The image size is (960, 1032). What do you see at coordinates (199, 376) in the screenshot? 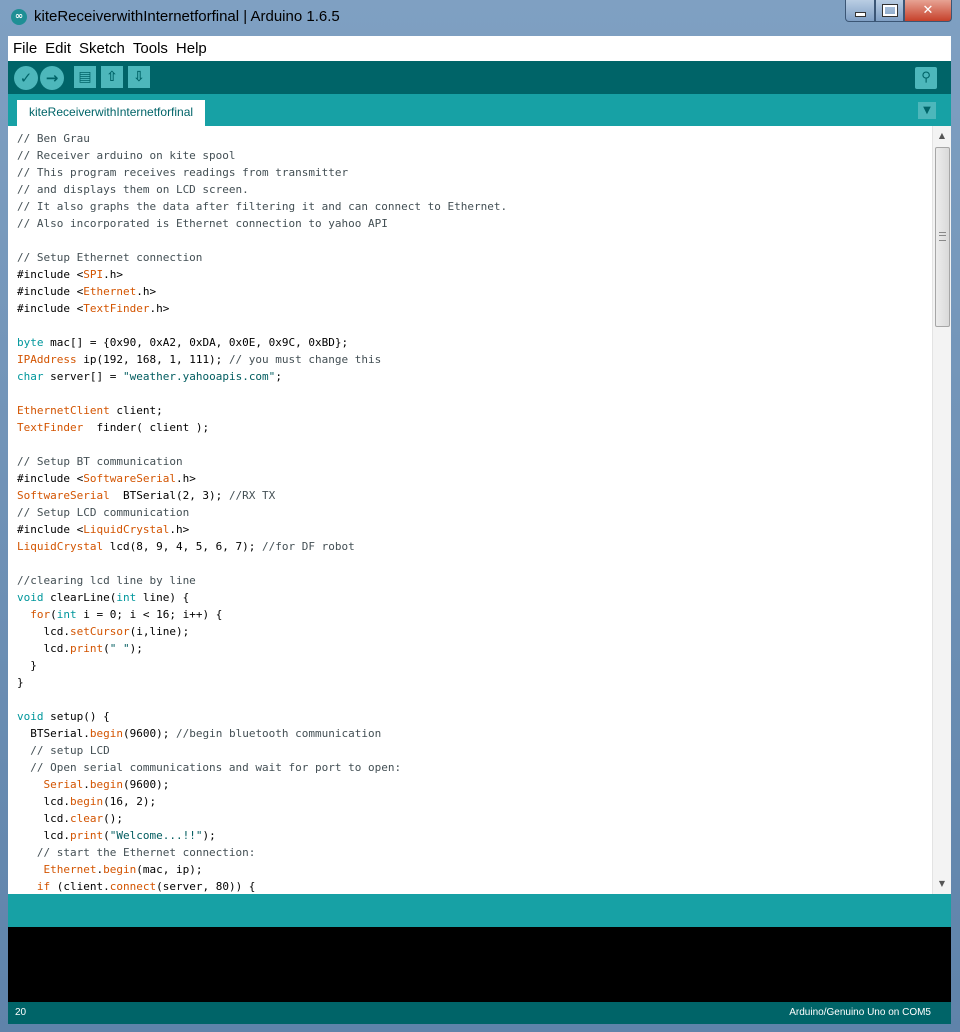
I see `code-token: "weather.yahooapis.com"` at bounding box center [199, 376].